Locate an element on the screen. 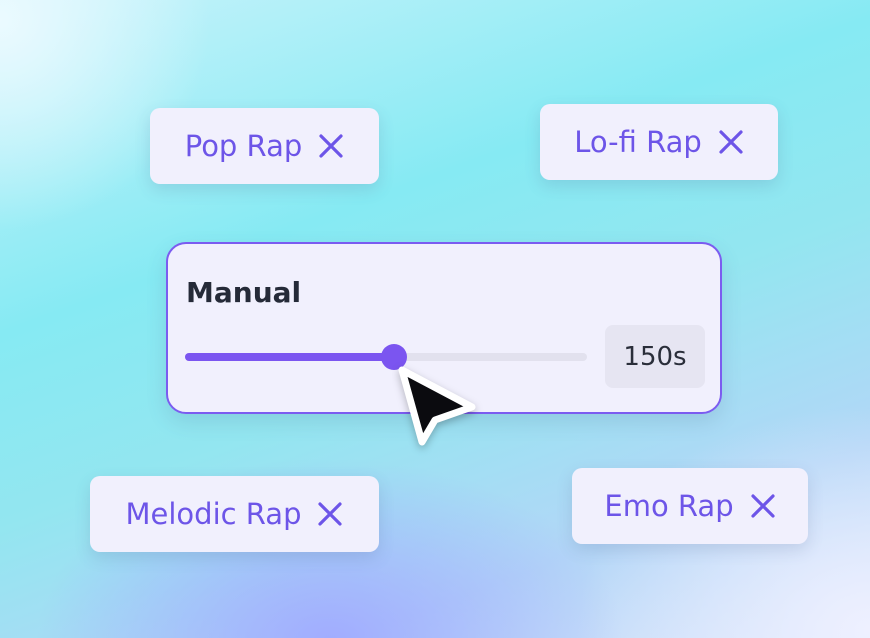  genre-chip-melodic-rap: Melodic Rap is located at coordinates (234, 514).